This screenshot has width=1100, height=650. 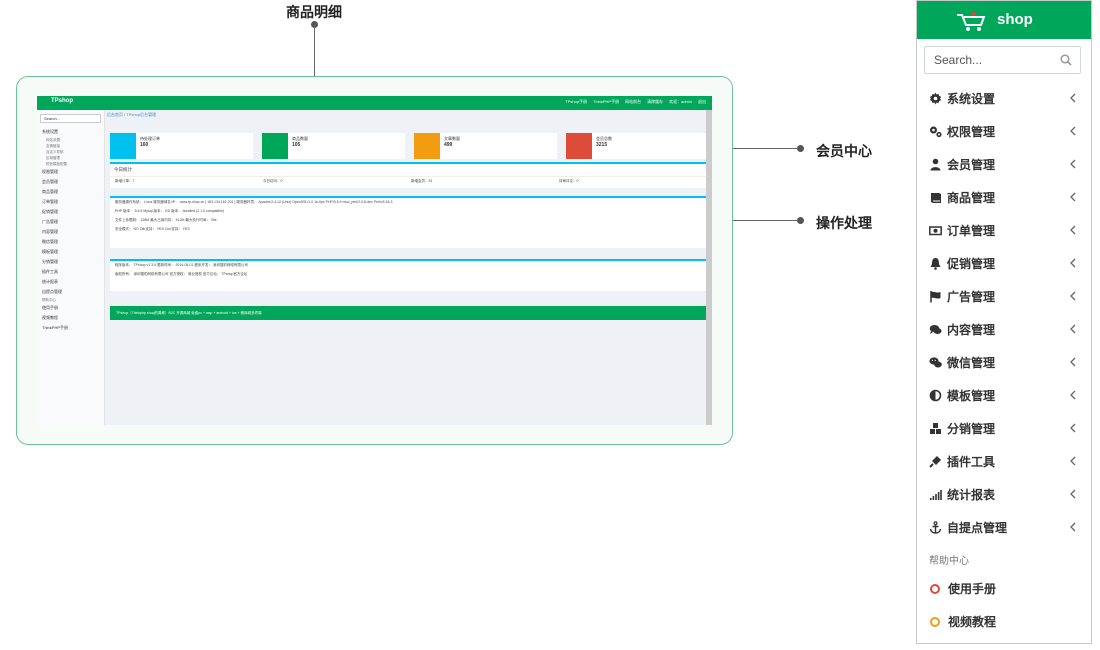 What do you see at coordinates (1004, 588) in the screenshot?
I see `help-item-0: 使用手册` at bounding box center [1004, 588].